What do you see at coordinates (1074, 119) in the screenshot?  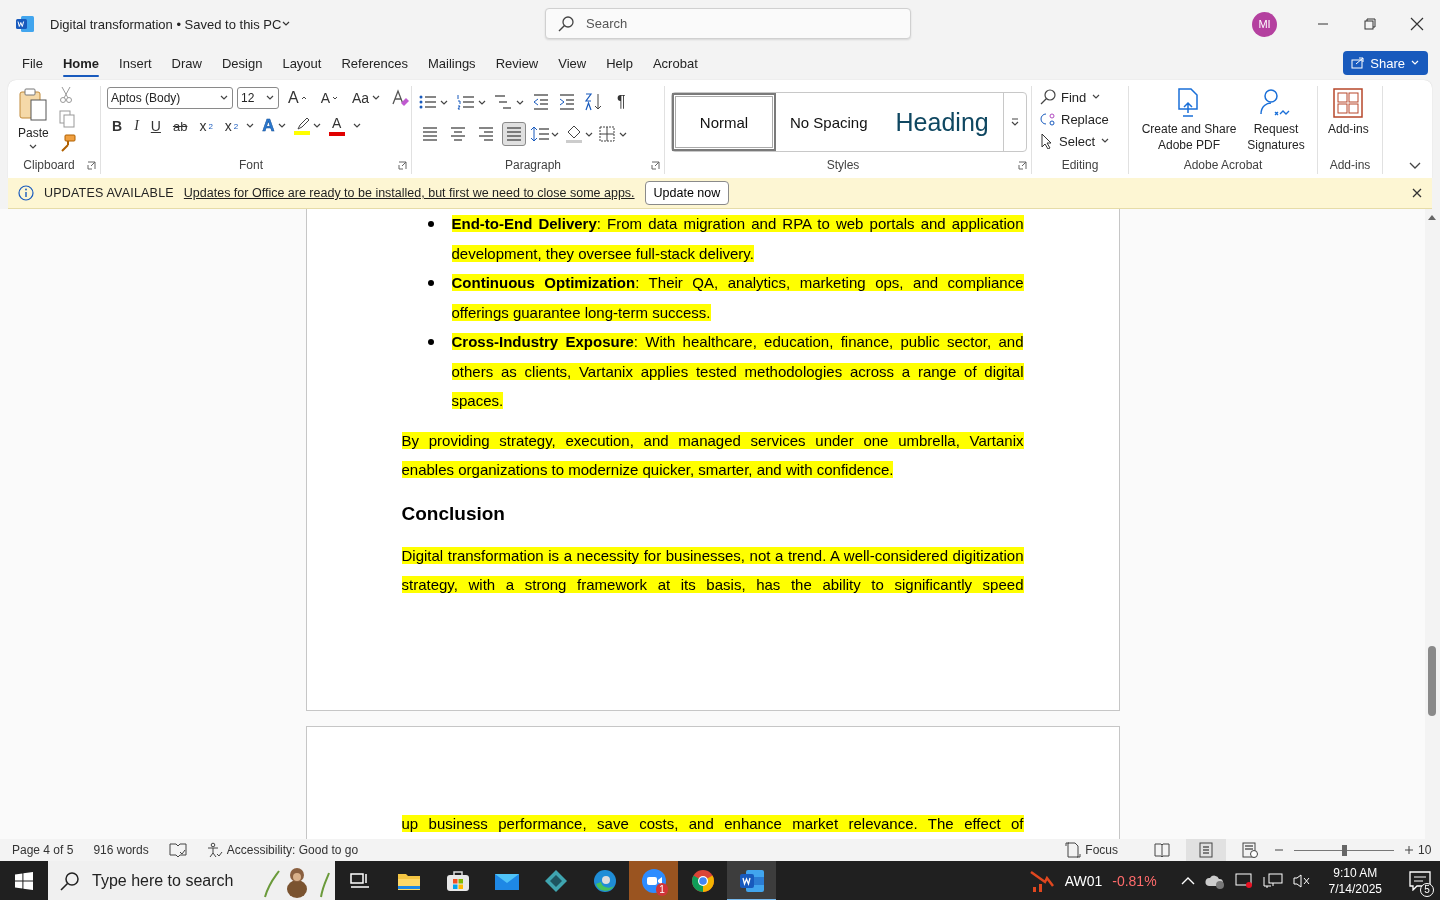 I see `replace-button: Replace` at bounding box center [1074, 119].